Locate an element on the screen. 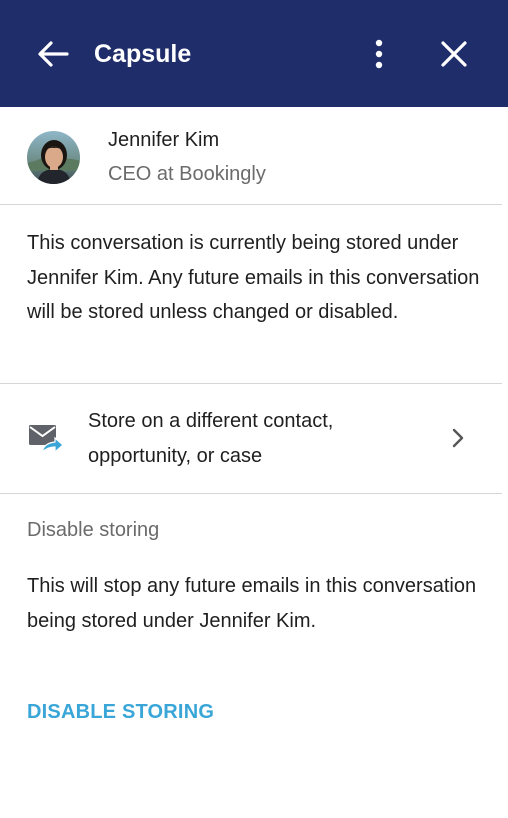 This screenshot has width=508, height=818. more-vertical-icon is located at coordinates (379, 54).